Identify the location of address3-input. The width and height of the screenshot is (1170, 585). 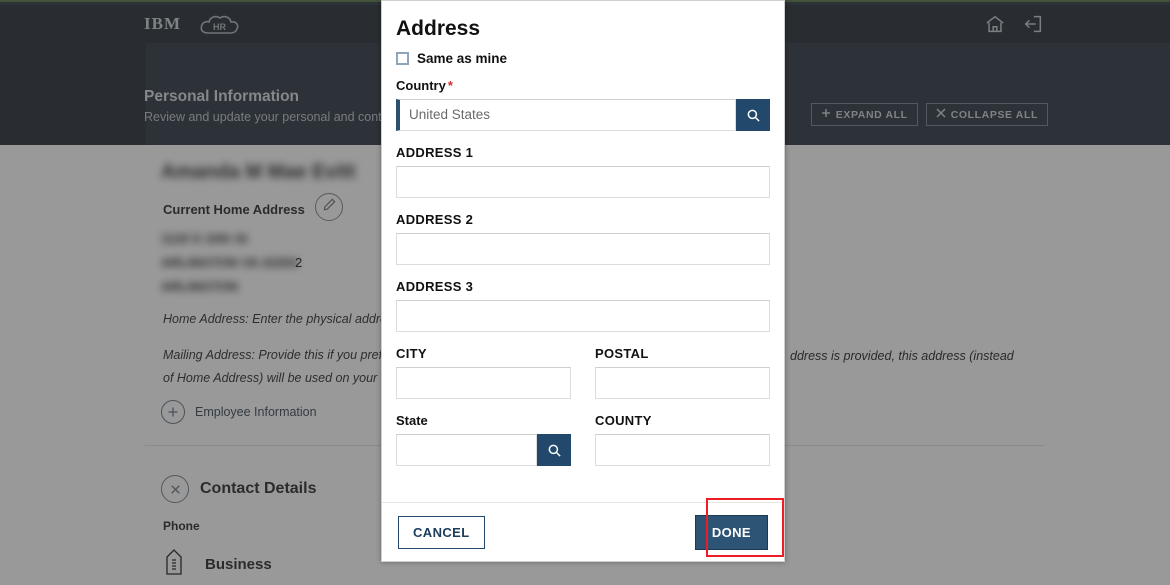
(583, 316).